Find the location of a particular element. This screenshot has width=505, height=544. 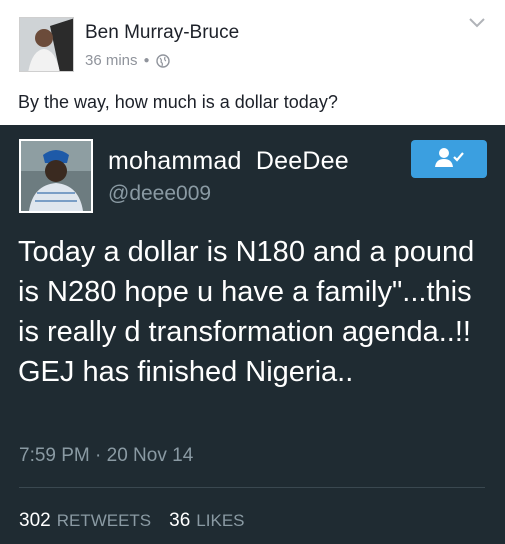

retweets-count: 302 is located at coordinates (35, 521).